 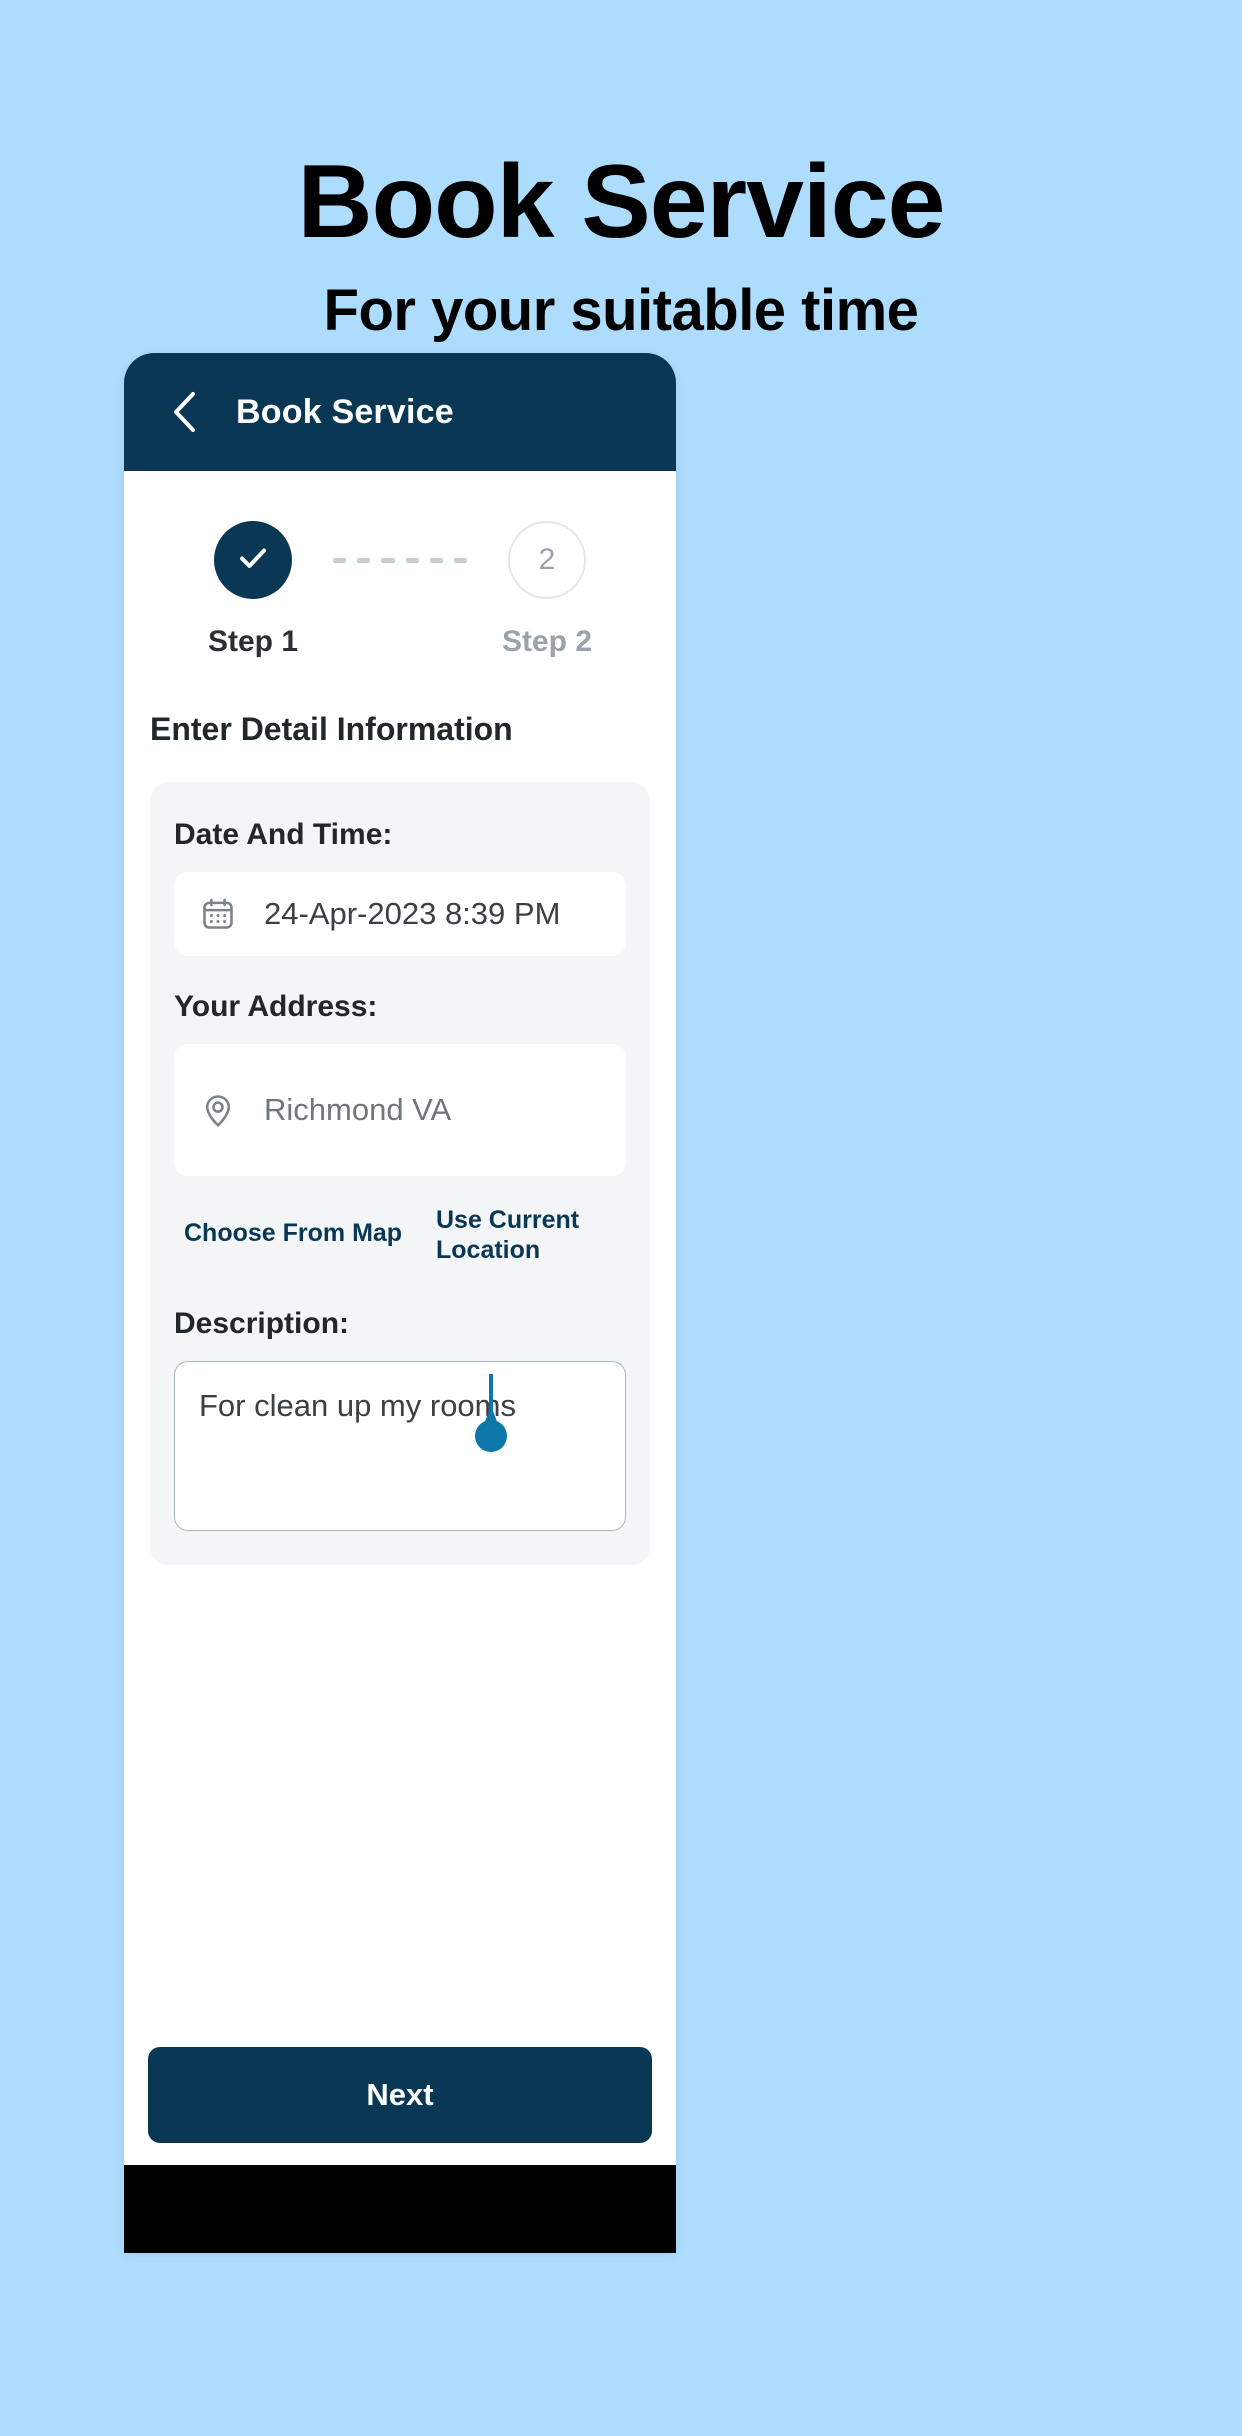 I want to click on stepper-connector, so click(x=400, y=560).